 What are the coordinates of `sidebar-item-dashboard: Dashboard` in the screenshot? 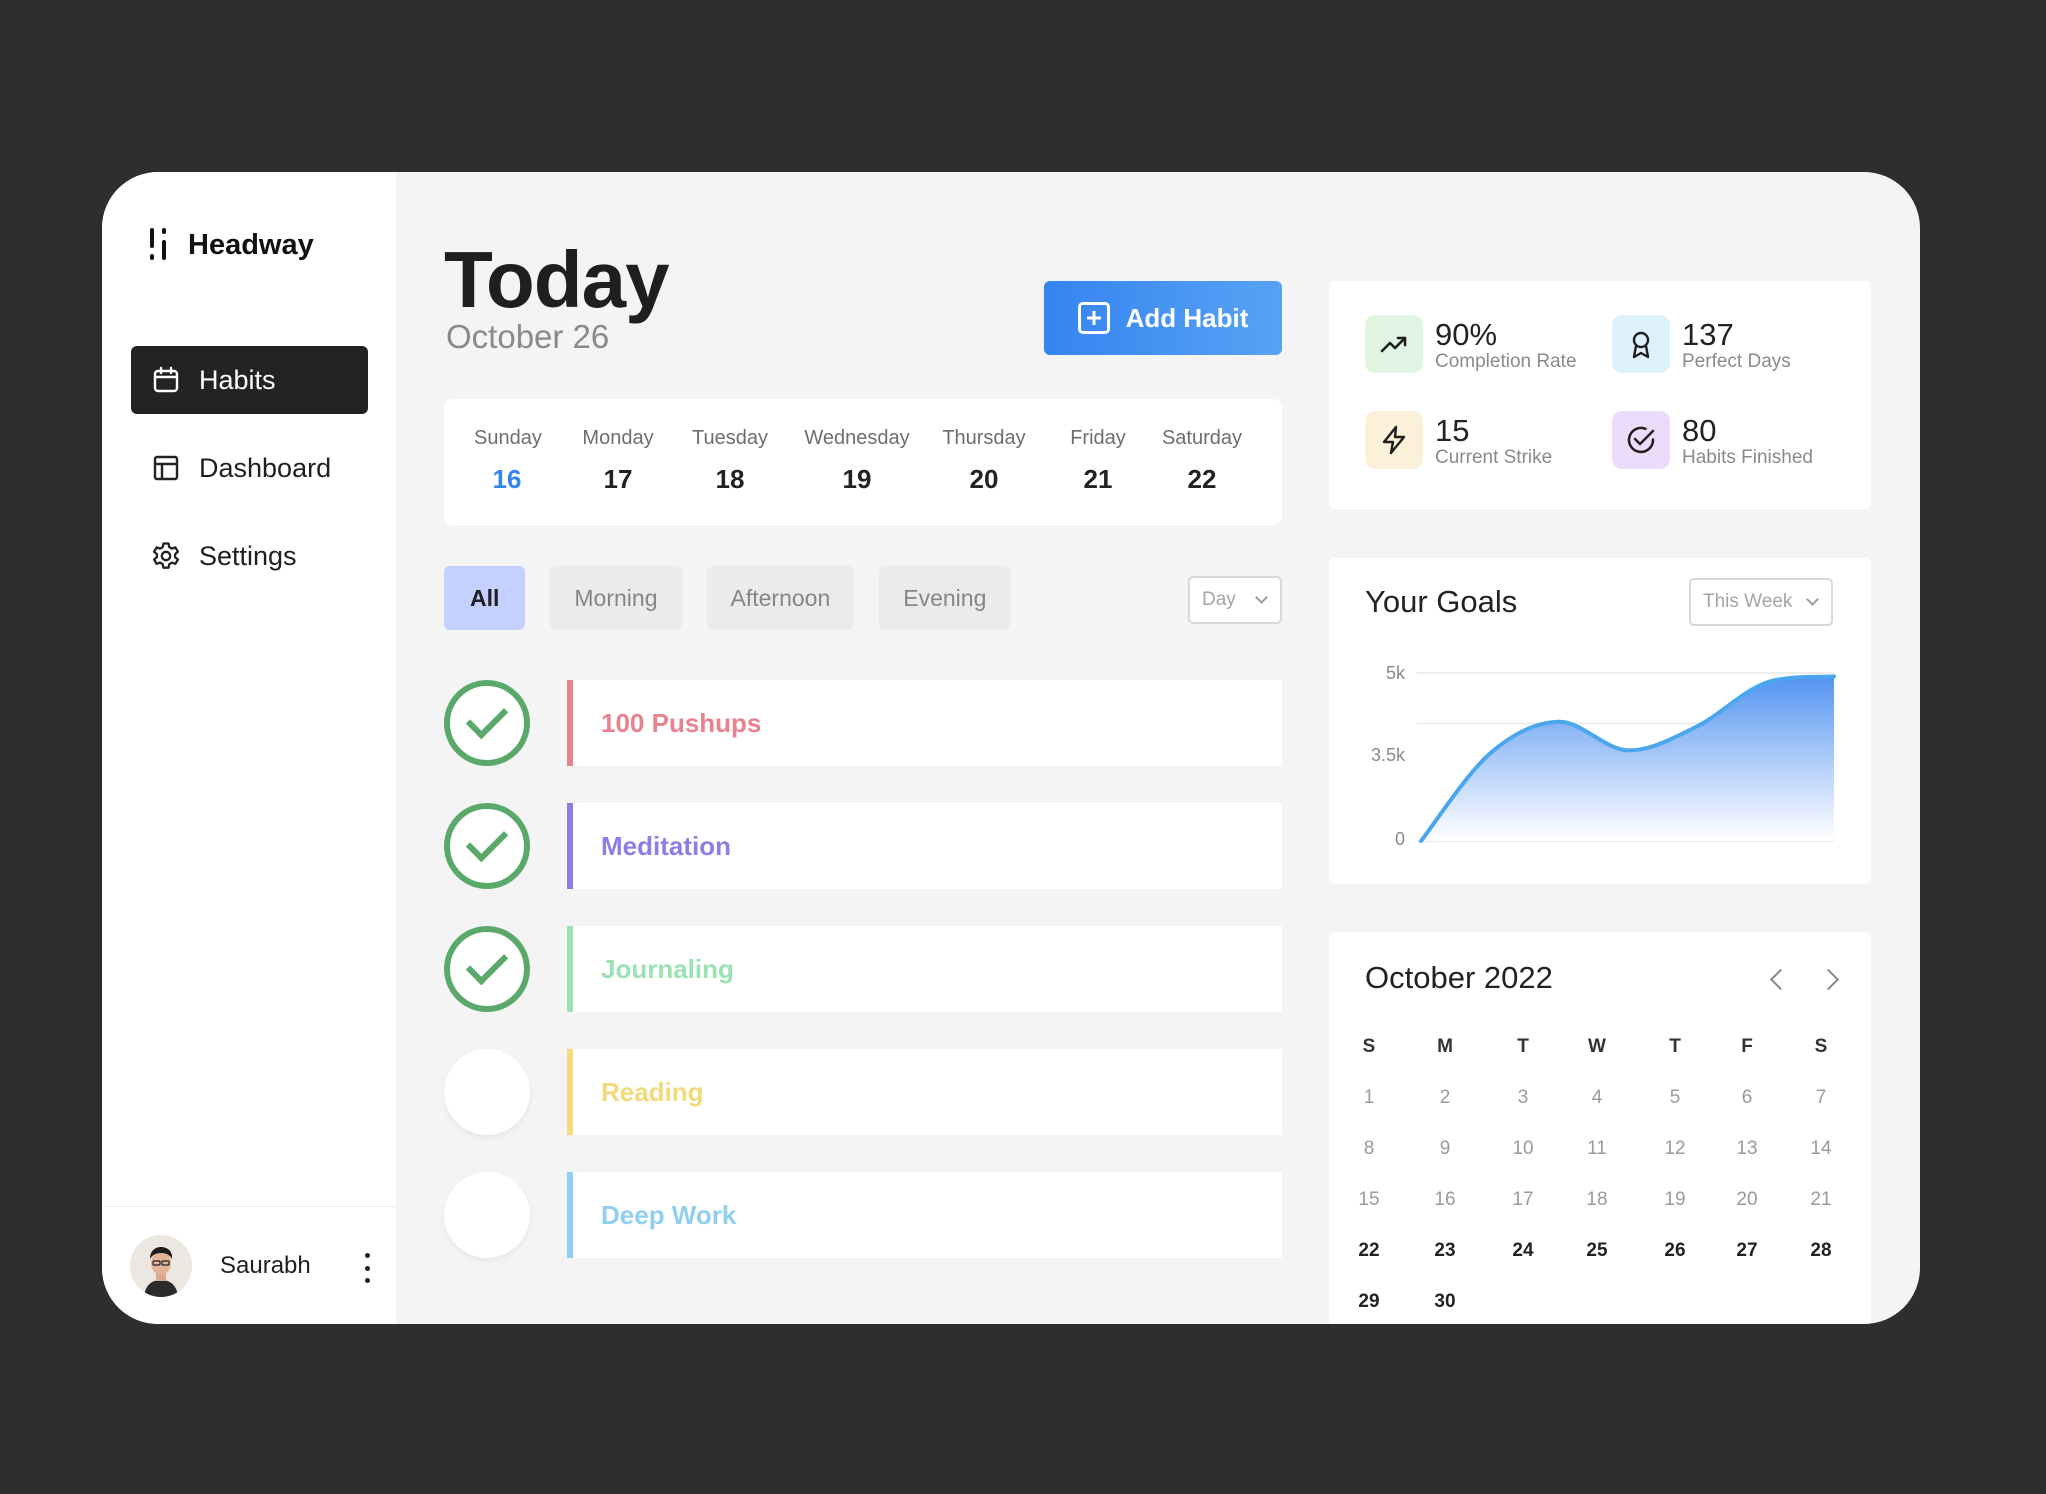 It's located at (249, 468).